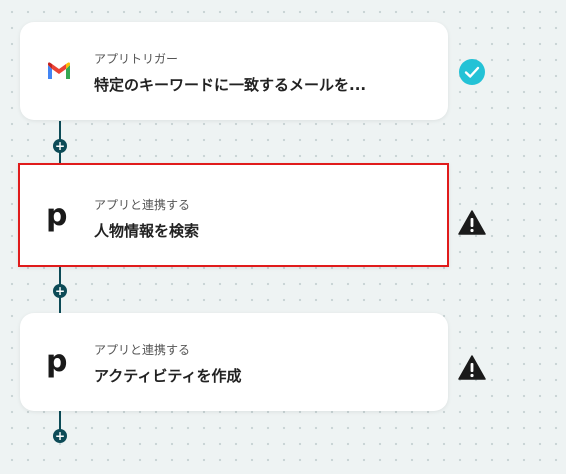 The image size is (566, 474). What do you see at coordinates (147, 231) in the screenshot?
I see `step-title: 人物情報を検索` at bounding box center [147, 231].